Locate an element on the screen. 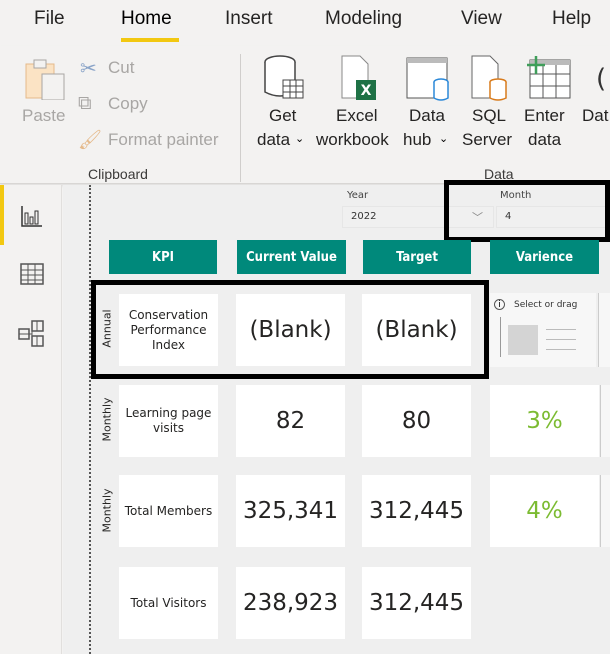 The image size is (610, 654). header-current-value: Current Value is located at coordinates (291, 257).